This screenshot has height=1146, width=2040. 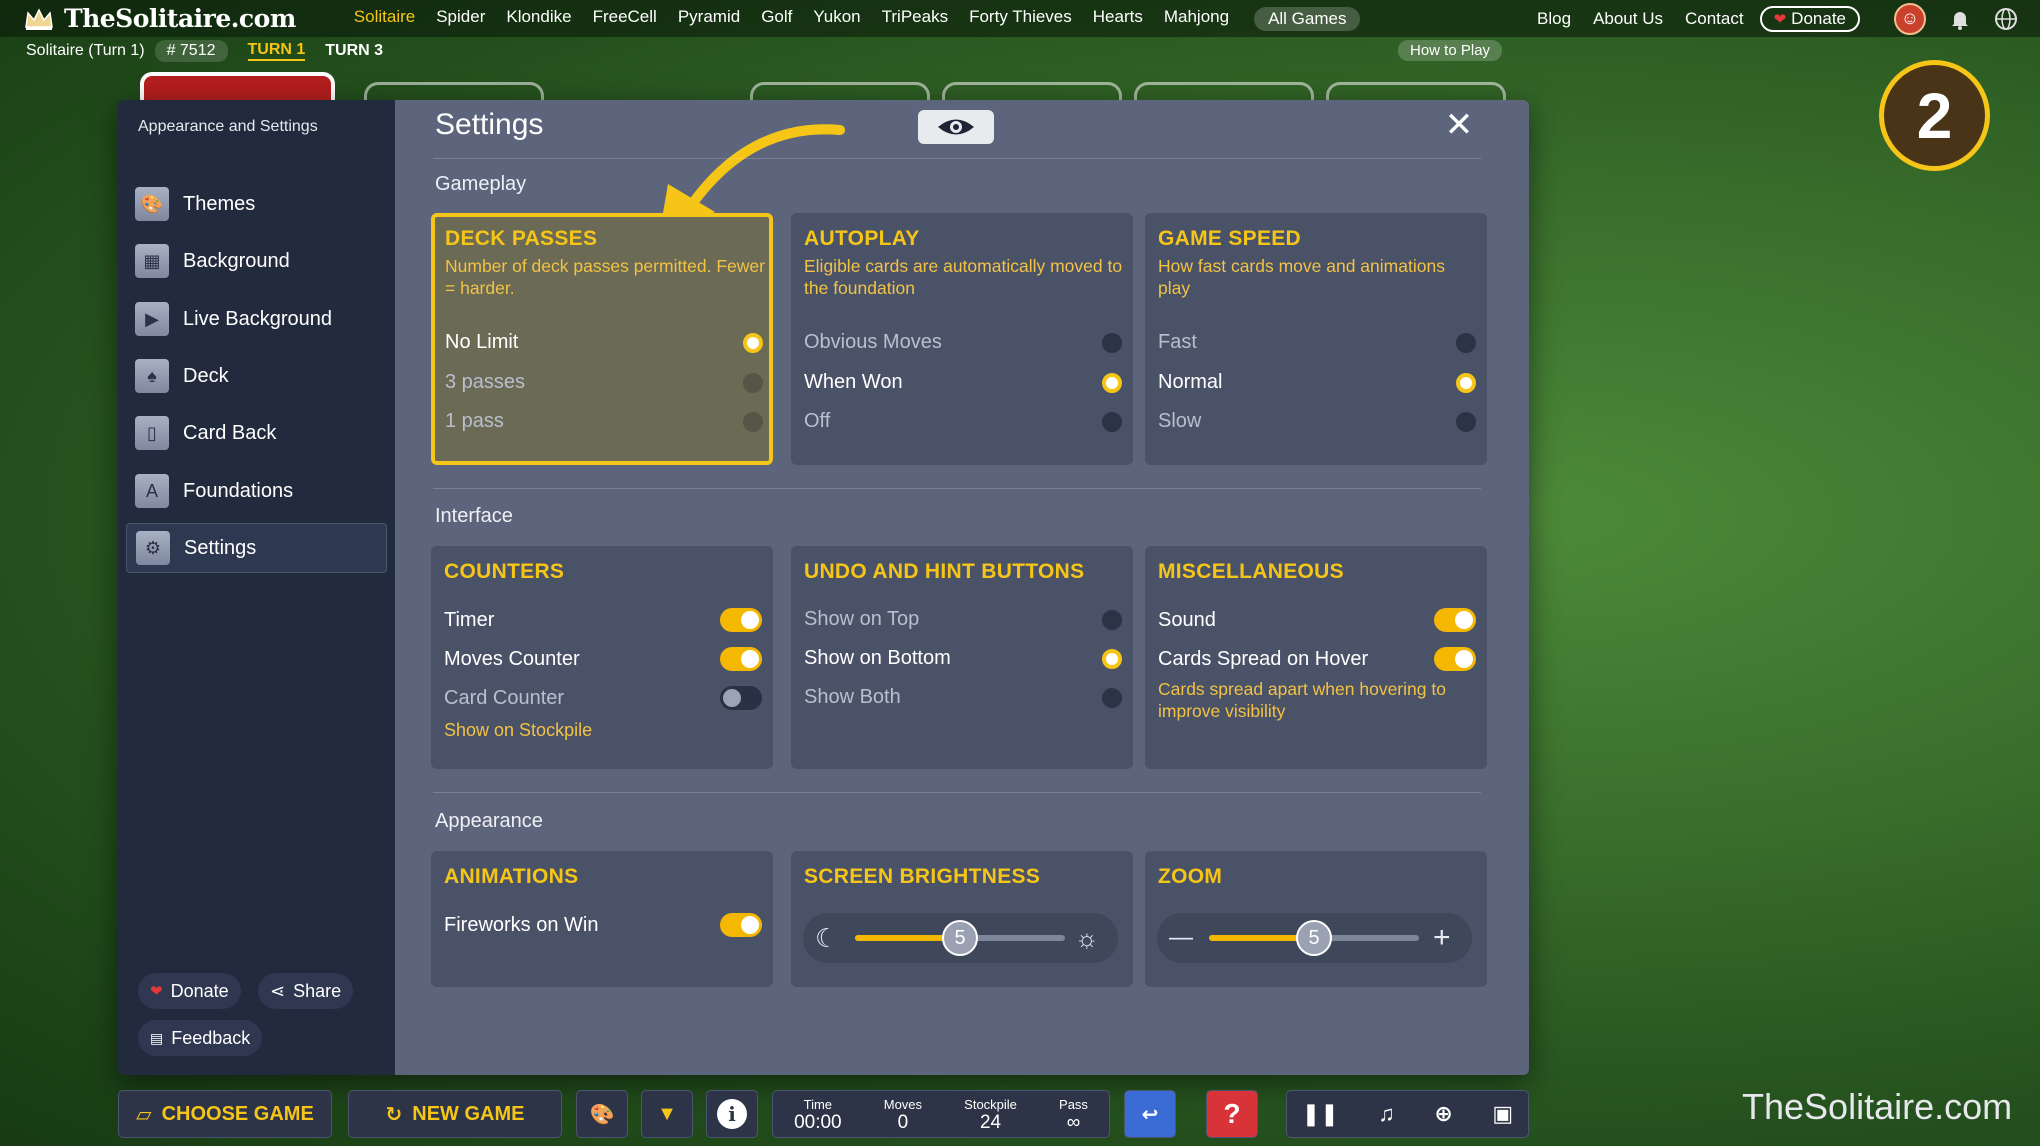 What do you see at coordinates (236, 260) in the screenshot?
I see `sidebar-item-label: Background` at bounding box center [236, 260].